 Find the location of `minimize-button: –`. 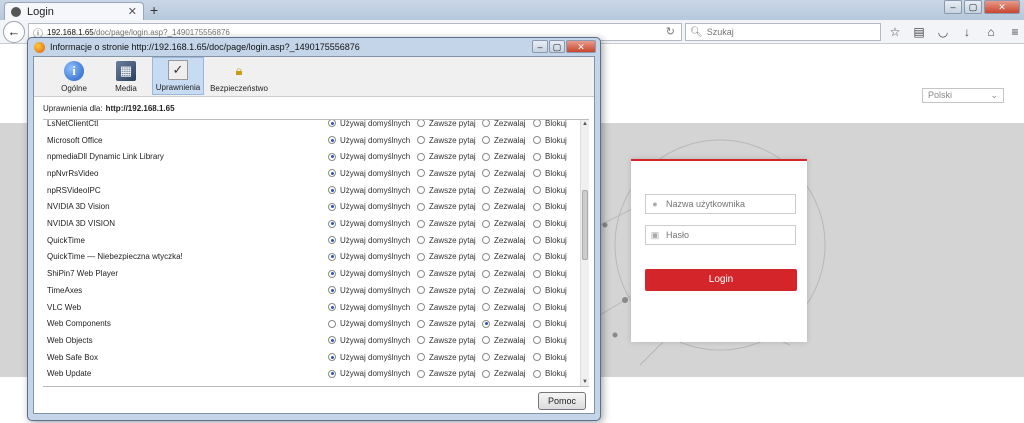

minimize-button: – is located at coordinates (953, 7).